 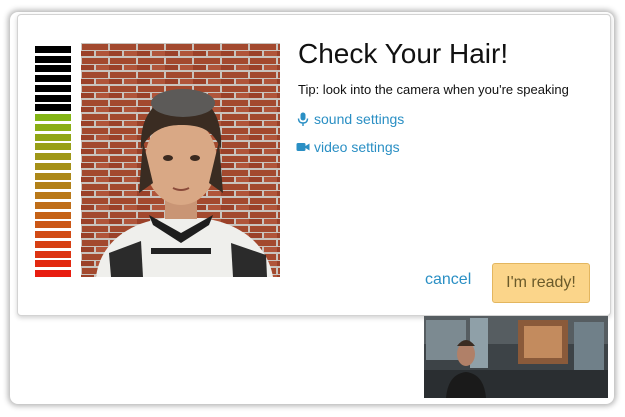 I want to click on video-settings-link: video settings, so click(x=348, y=147).